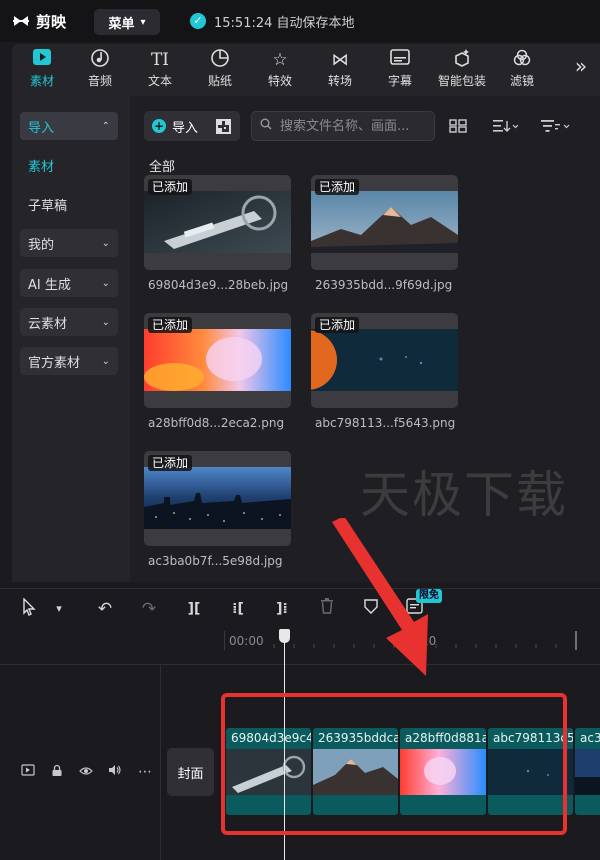 This screenshot has width=600, height=860. I want to click on sidebar-item-official: 官方素材 ⌄, so click(69, 361).